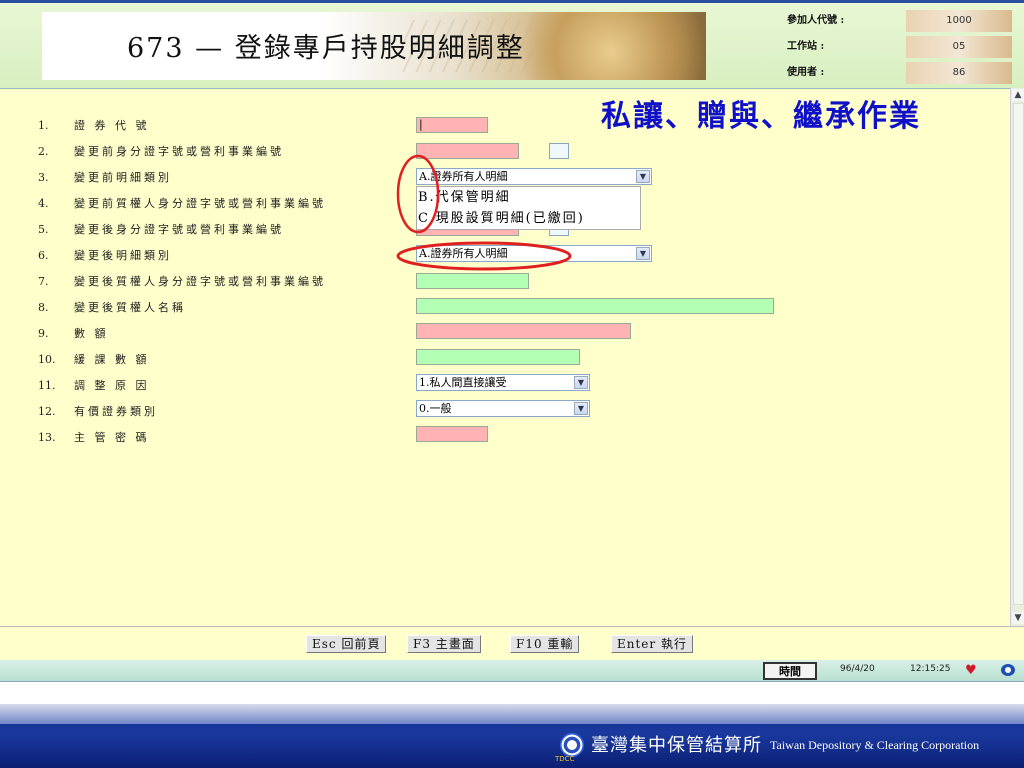 This screenshot has height=768, width=1024. Describe the element at coordinates (545, 644) in the screenshot. I see `f10-reset-button: F10 重輸` at that location.